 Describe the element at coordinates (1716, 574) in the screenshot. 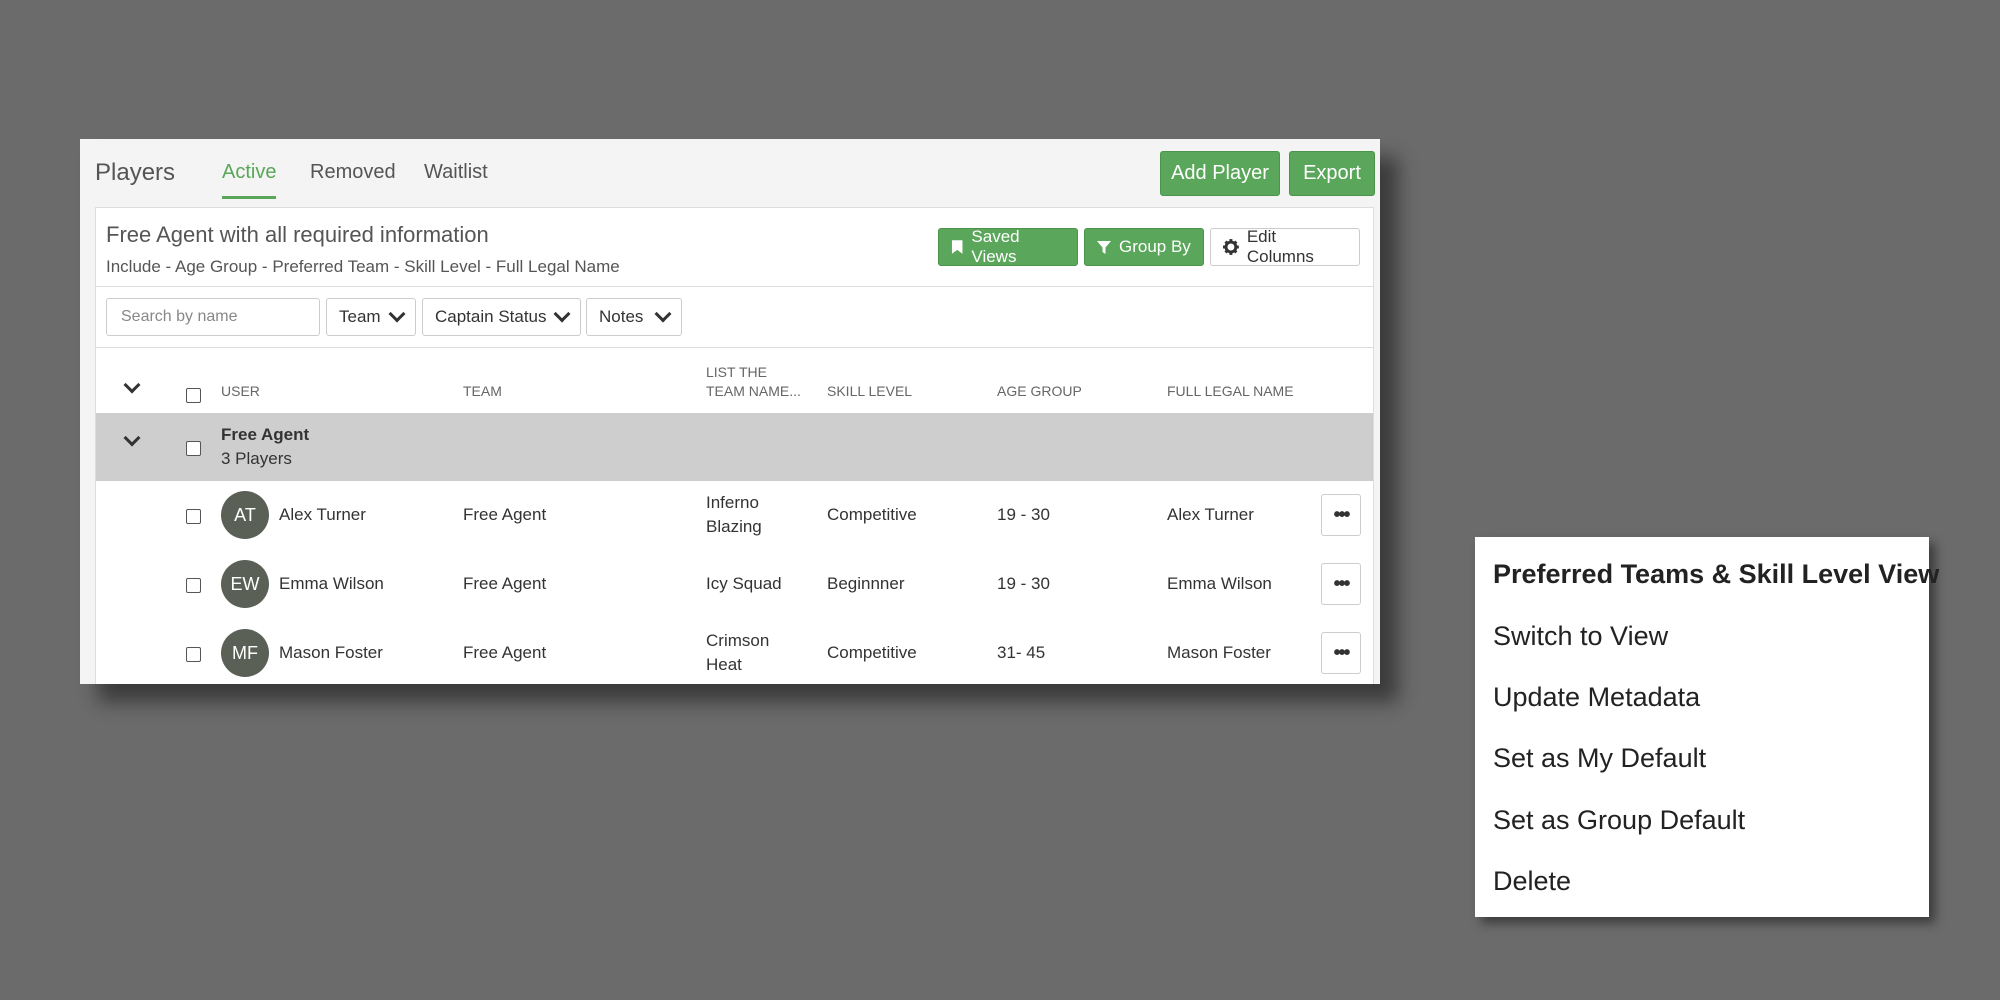

I see `menu-view-title: Preferred Teams & Skill Level View` at that location.